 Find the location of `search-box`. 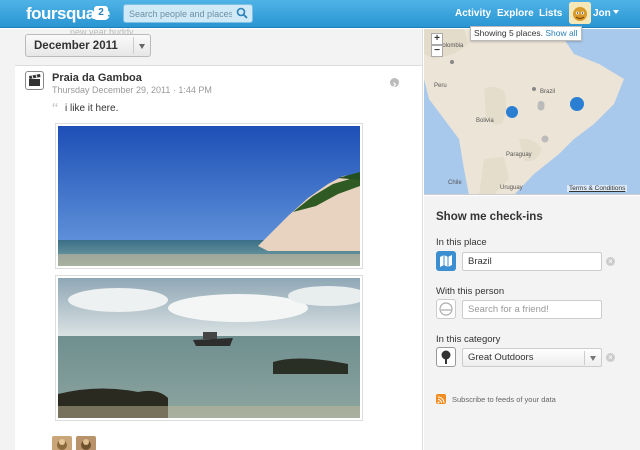

search-box is located at coordinates (188, 13).